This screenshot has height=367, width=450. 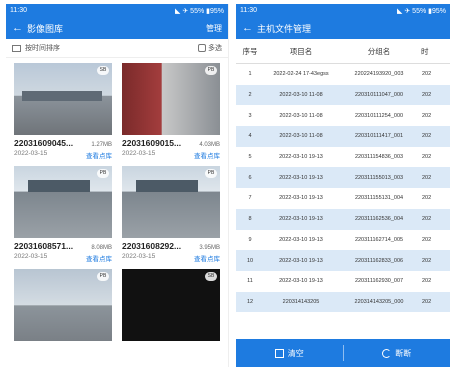 I want to click on table-header-row: 序号 项目名 分组名 时, so click(x=343, y=51).